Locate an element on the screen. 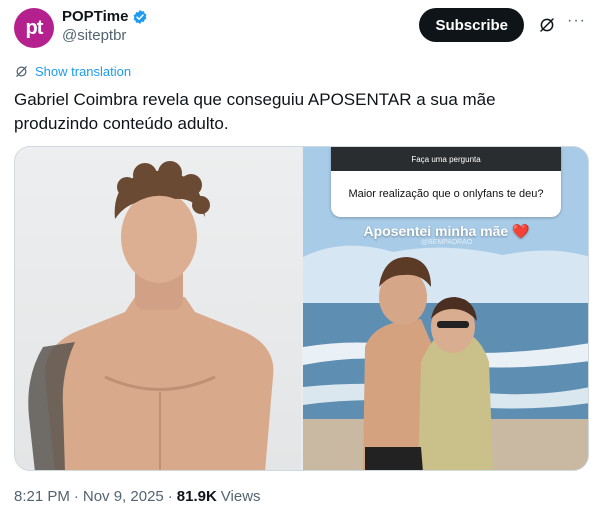 The image size is (600, 507). show-translation-link: Show translation is located at coordinates (72, 71).